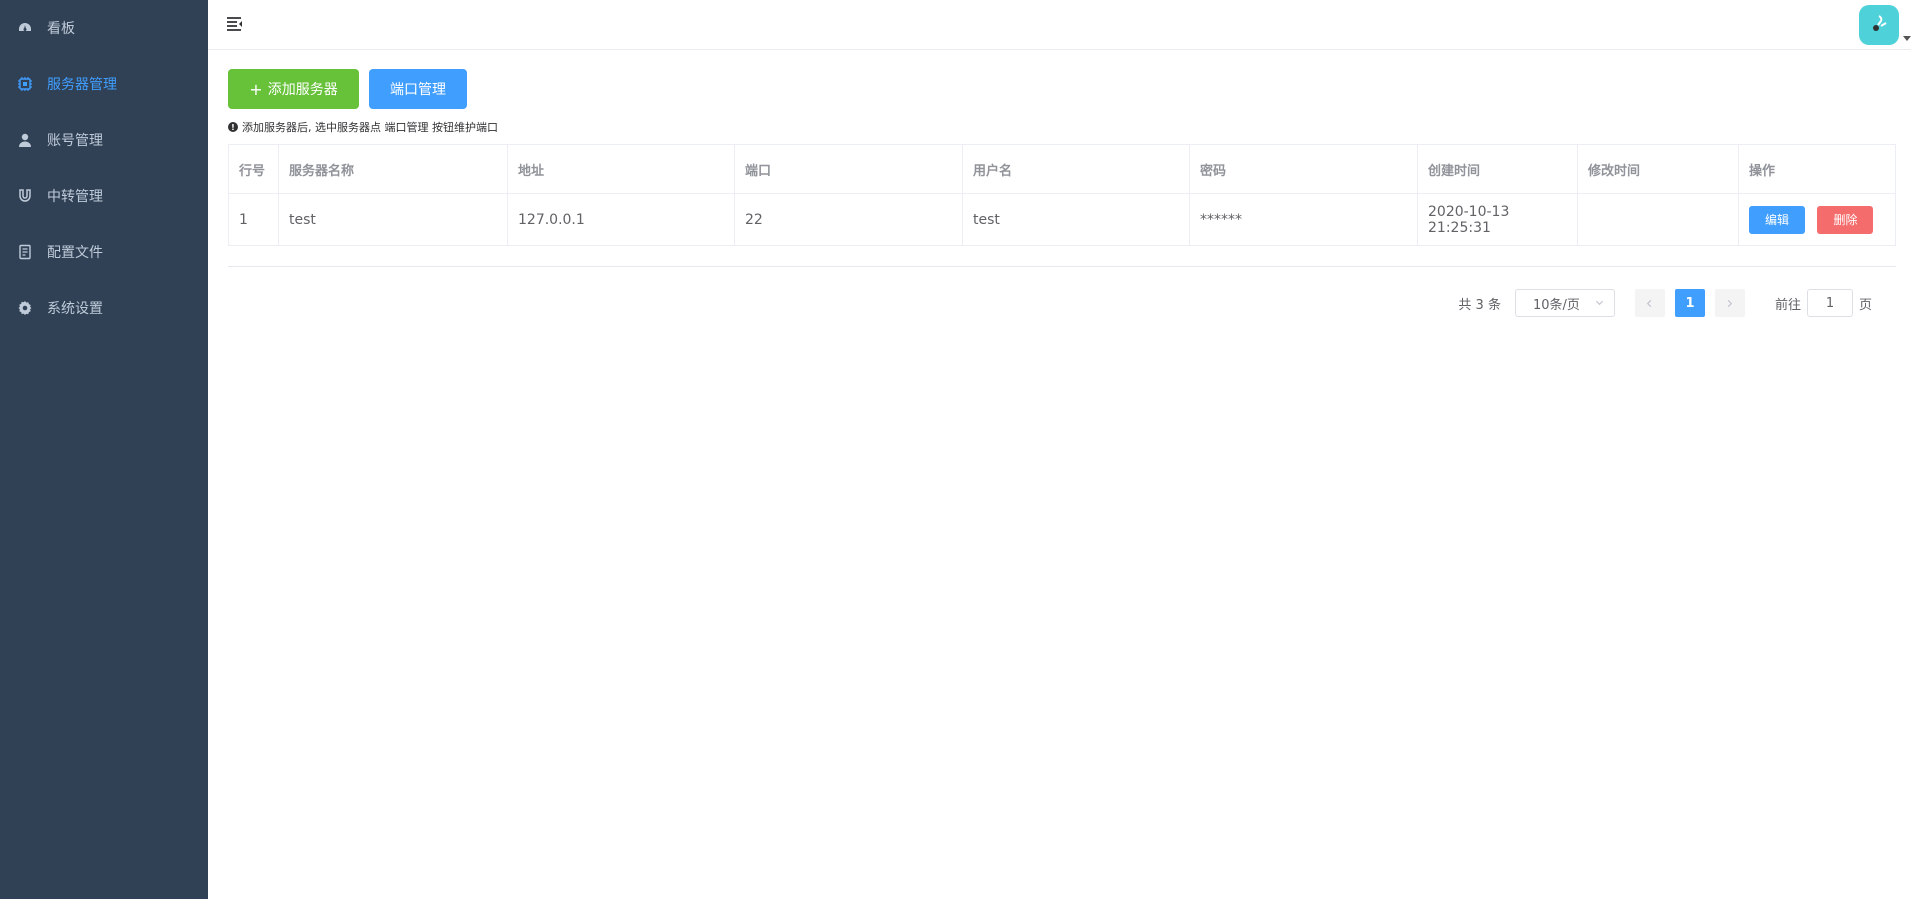  What do you see at coordinates (1817, 169) in the screenshot?
I see `column-header: 操作` at bounding box center [1817, 169].